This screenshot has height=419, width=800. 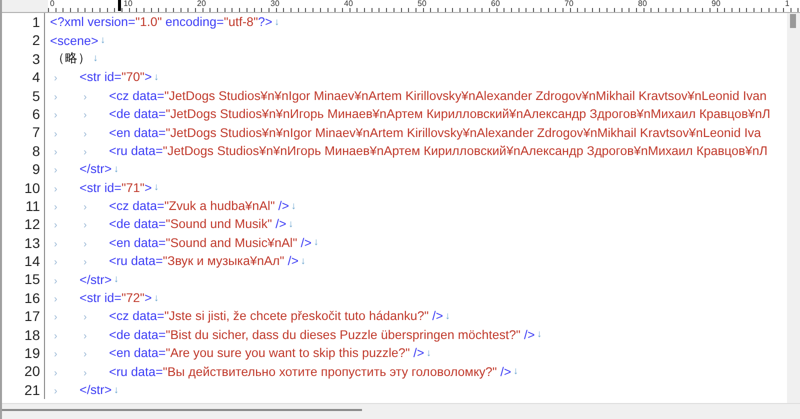 What do you see at coordinates (23, 169) in the screenshot?
I see `line-number: 9` at bounding box center [23, 169].